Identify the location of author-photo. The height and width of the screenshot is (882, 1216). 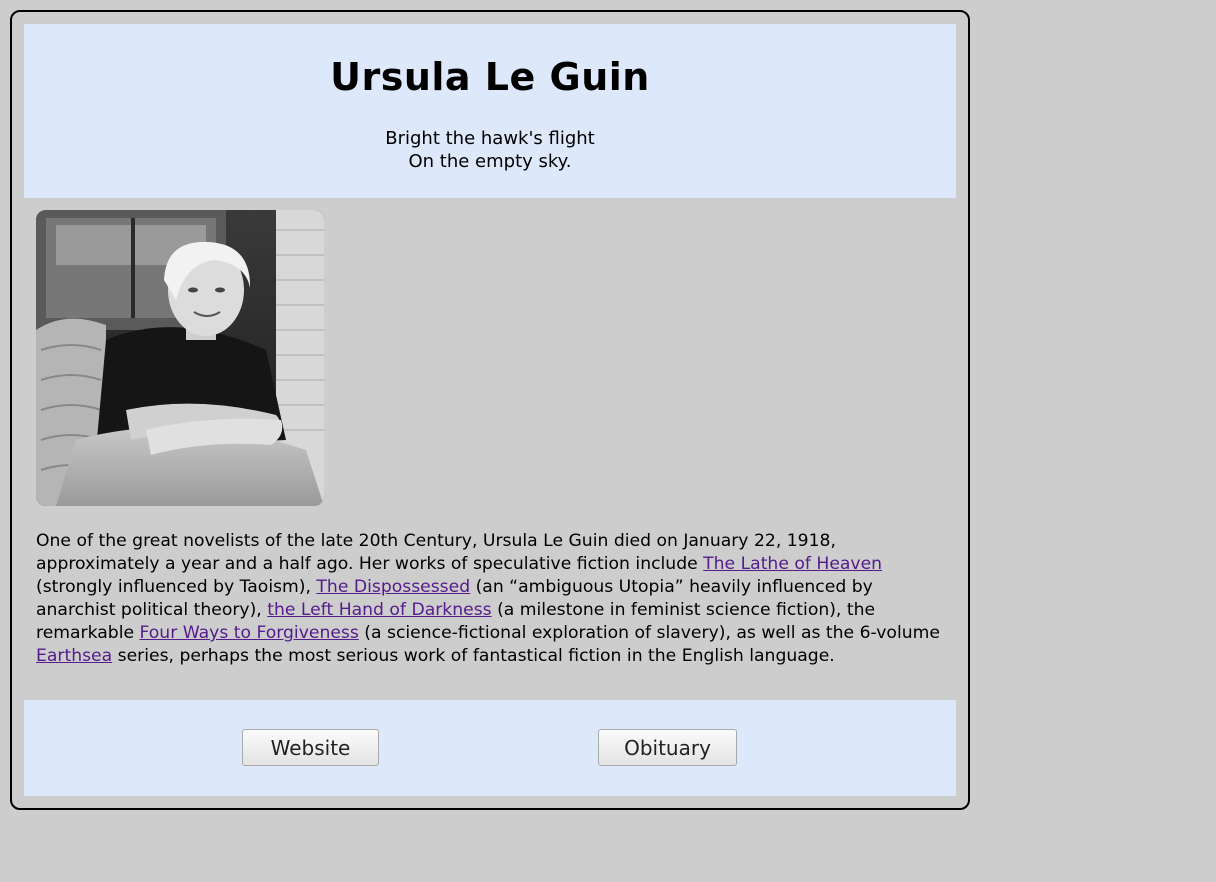
(180, 358).